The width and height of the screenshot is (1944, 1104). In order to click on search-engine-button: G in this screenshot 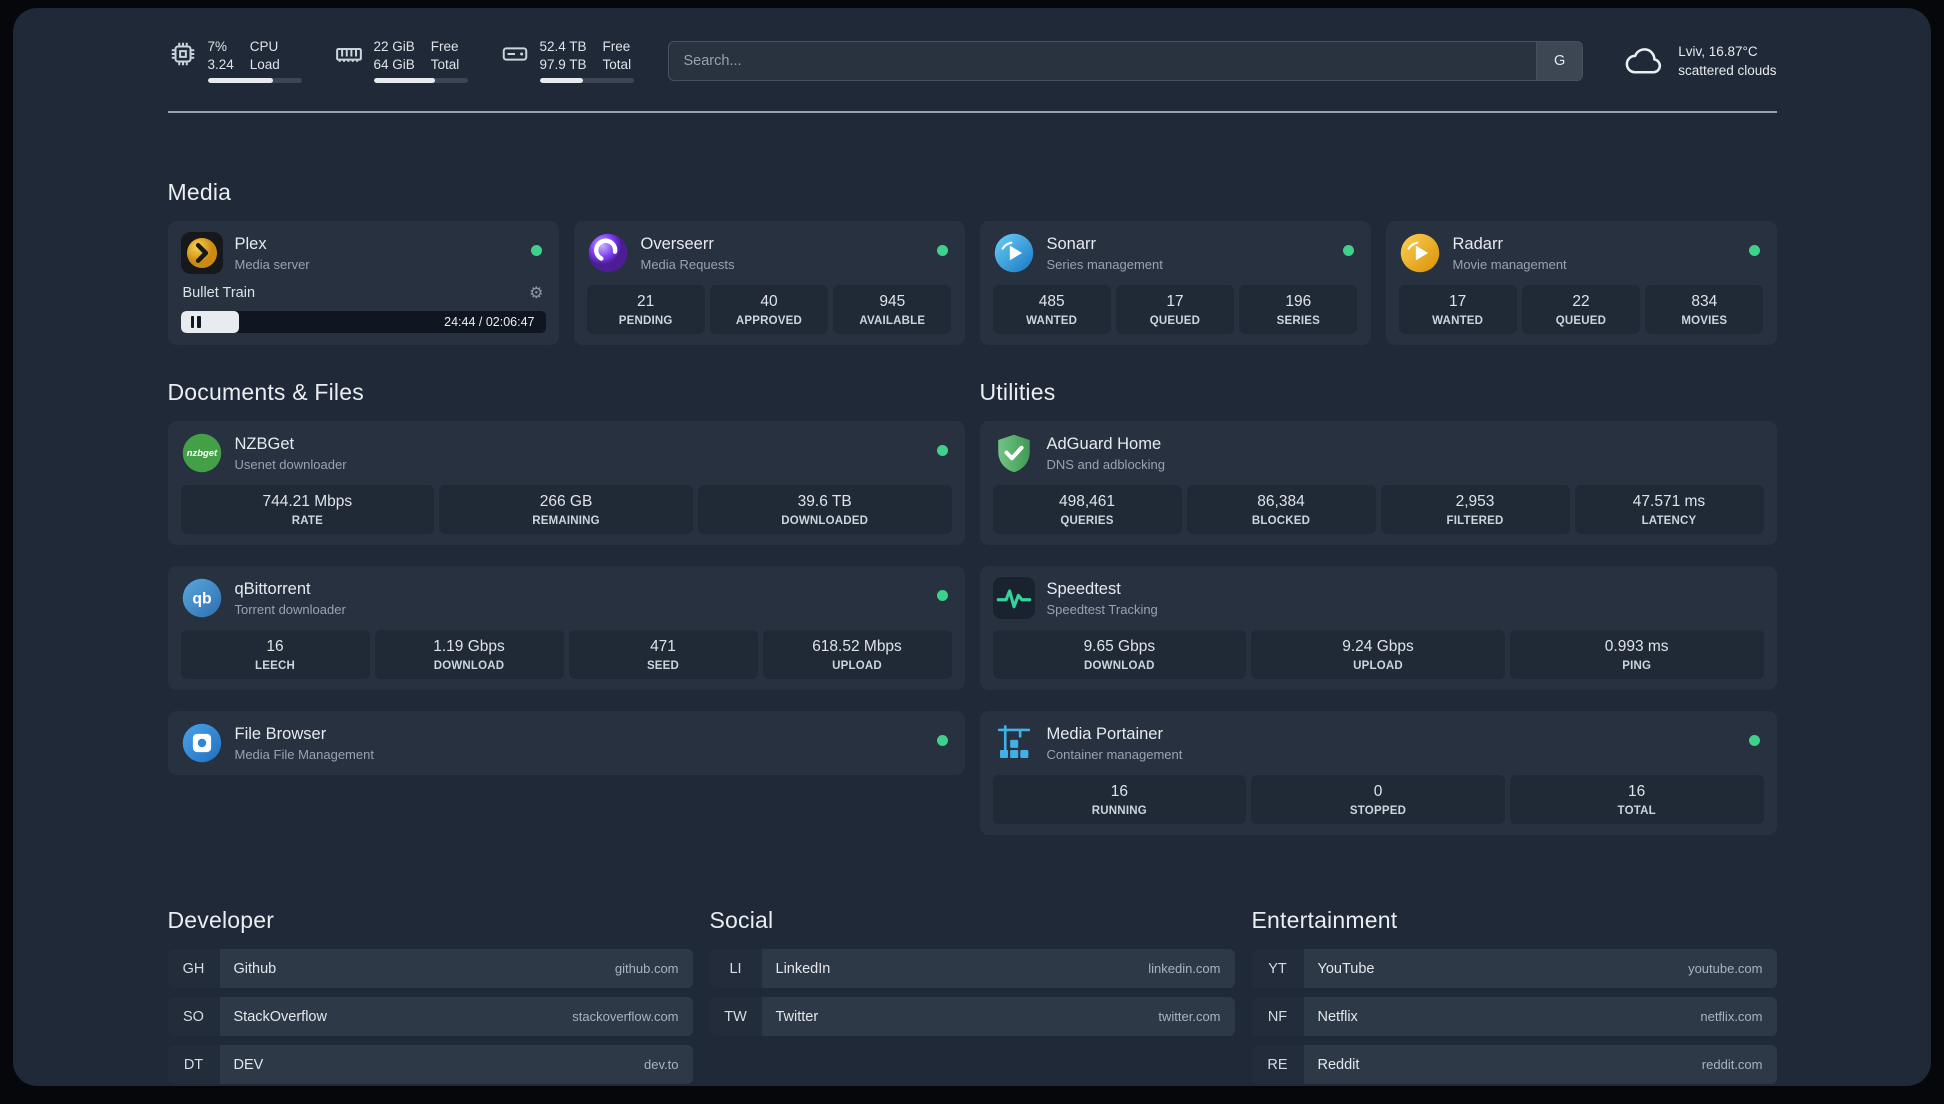, I will do `click(1559, 60)`.